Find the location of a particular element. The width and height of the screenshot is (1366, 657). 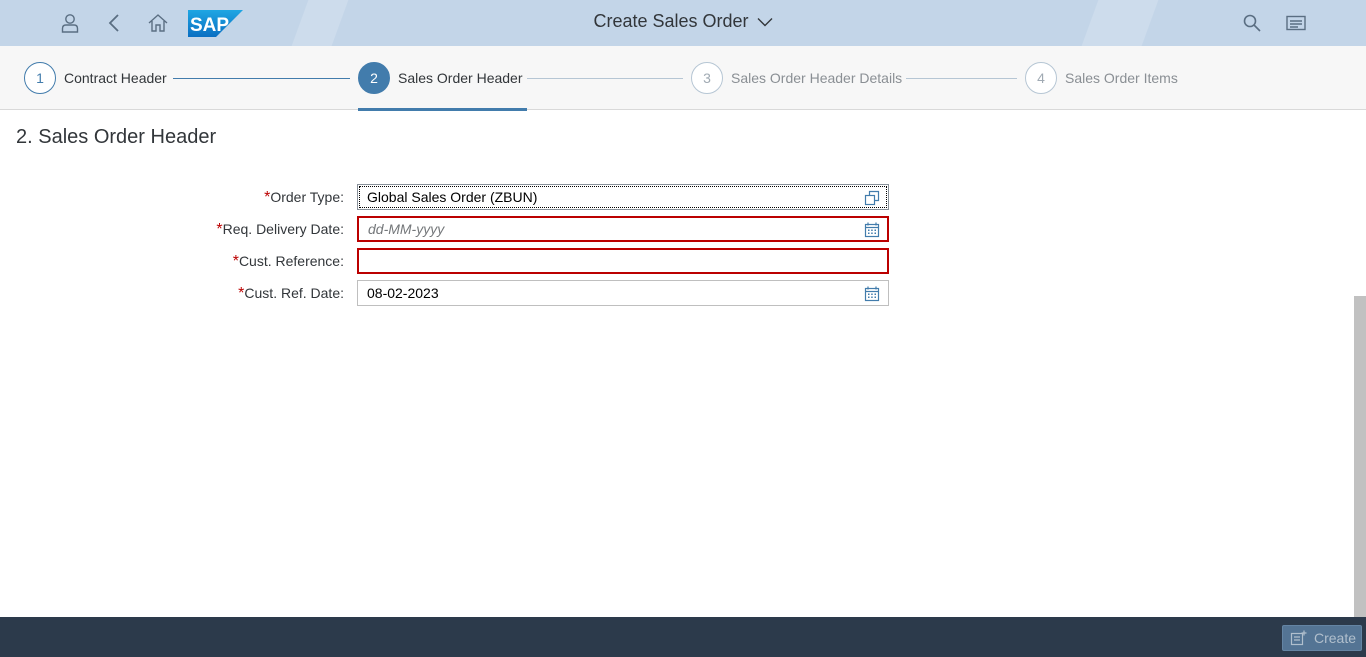

wizard-step-sales-order-items: 4 Sales Order Items is located at coordinates (1101, 78).